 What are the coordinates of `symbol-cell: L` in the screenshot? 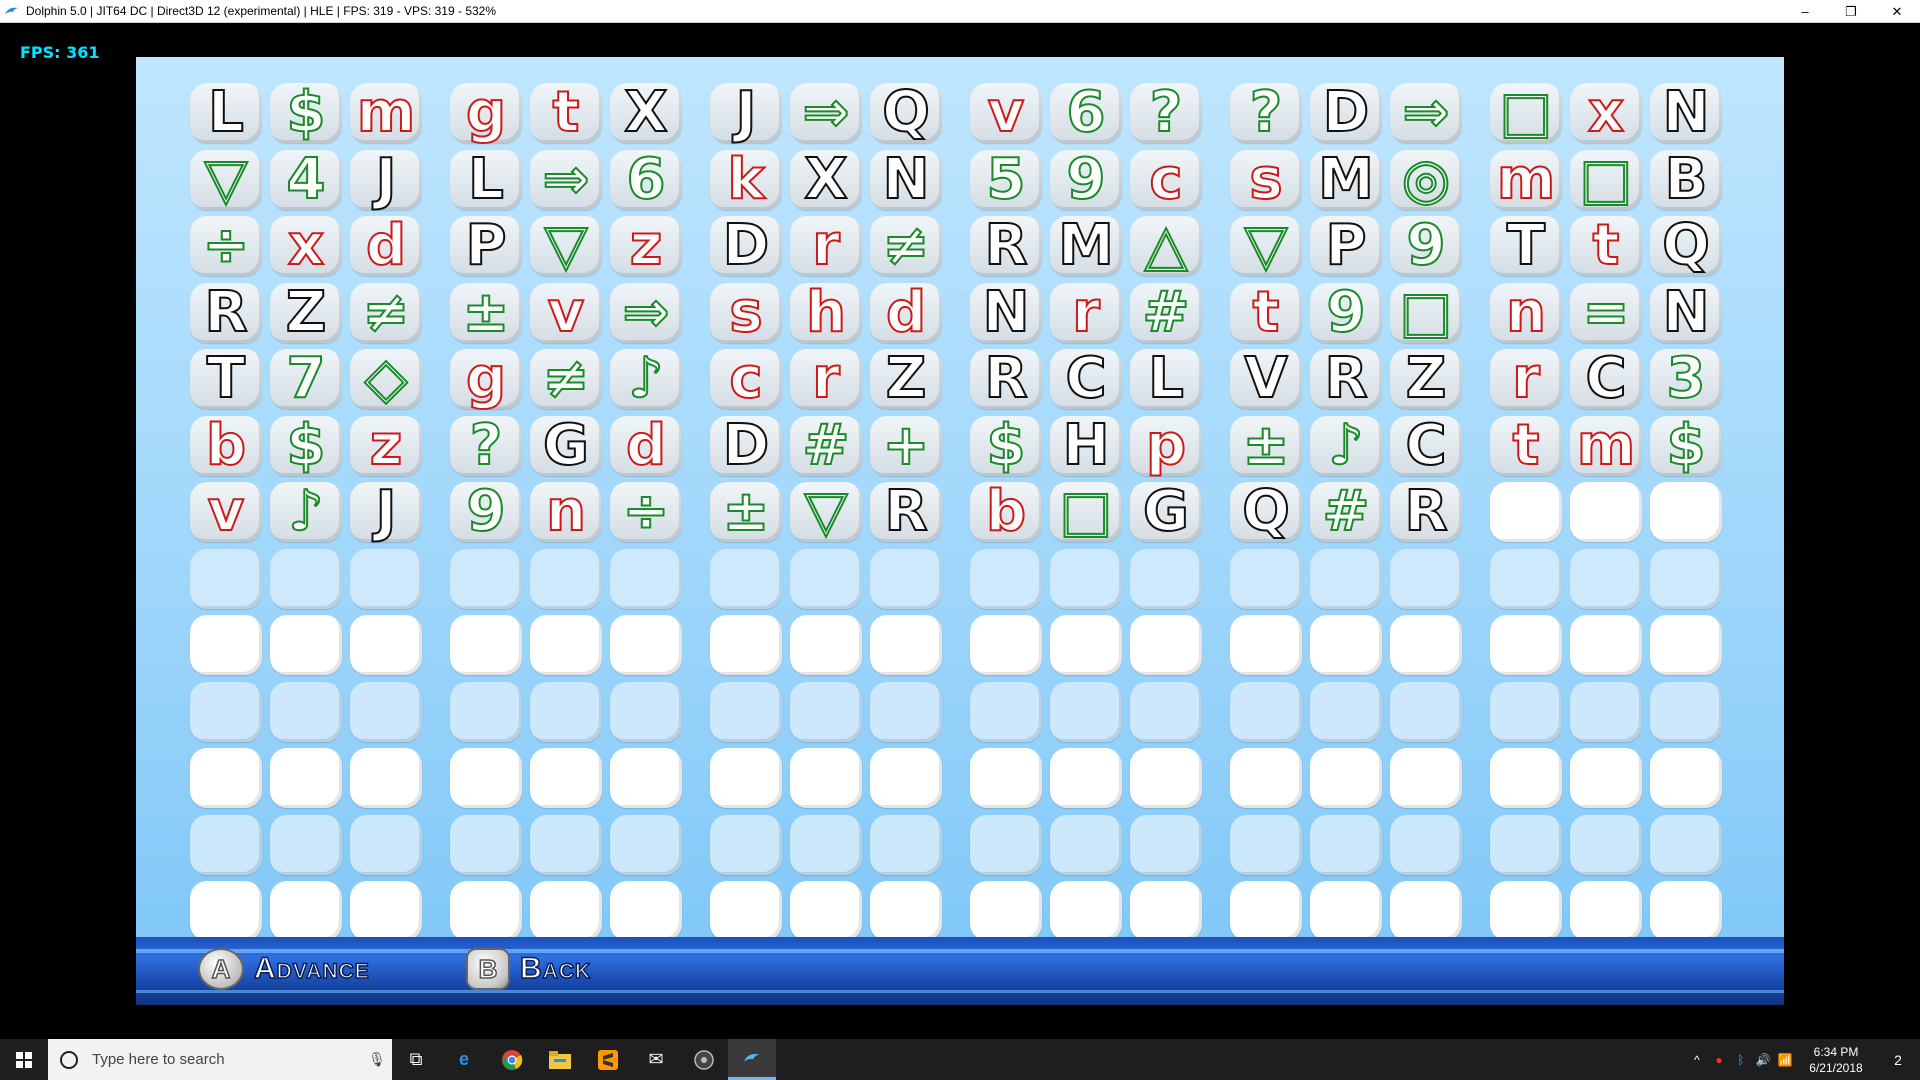 It's located at (486, 179).